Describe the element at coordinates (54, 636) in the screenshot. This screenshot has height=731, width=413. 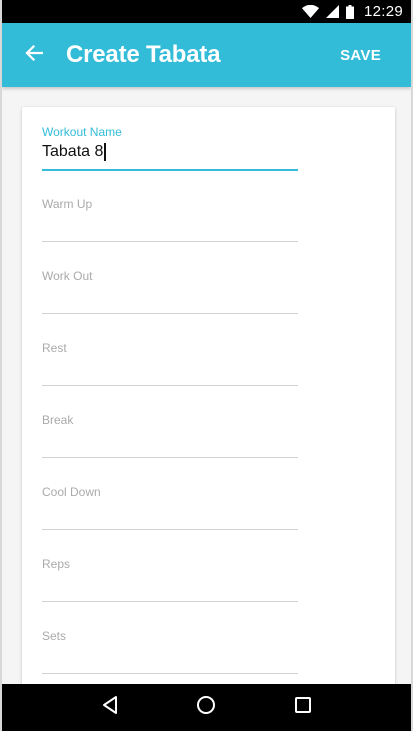
I see `sets-label: Sets` at that location.